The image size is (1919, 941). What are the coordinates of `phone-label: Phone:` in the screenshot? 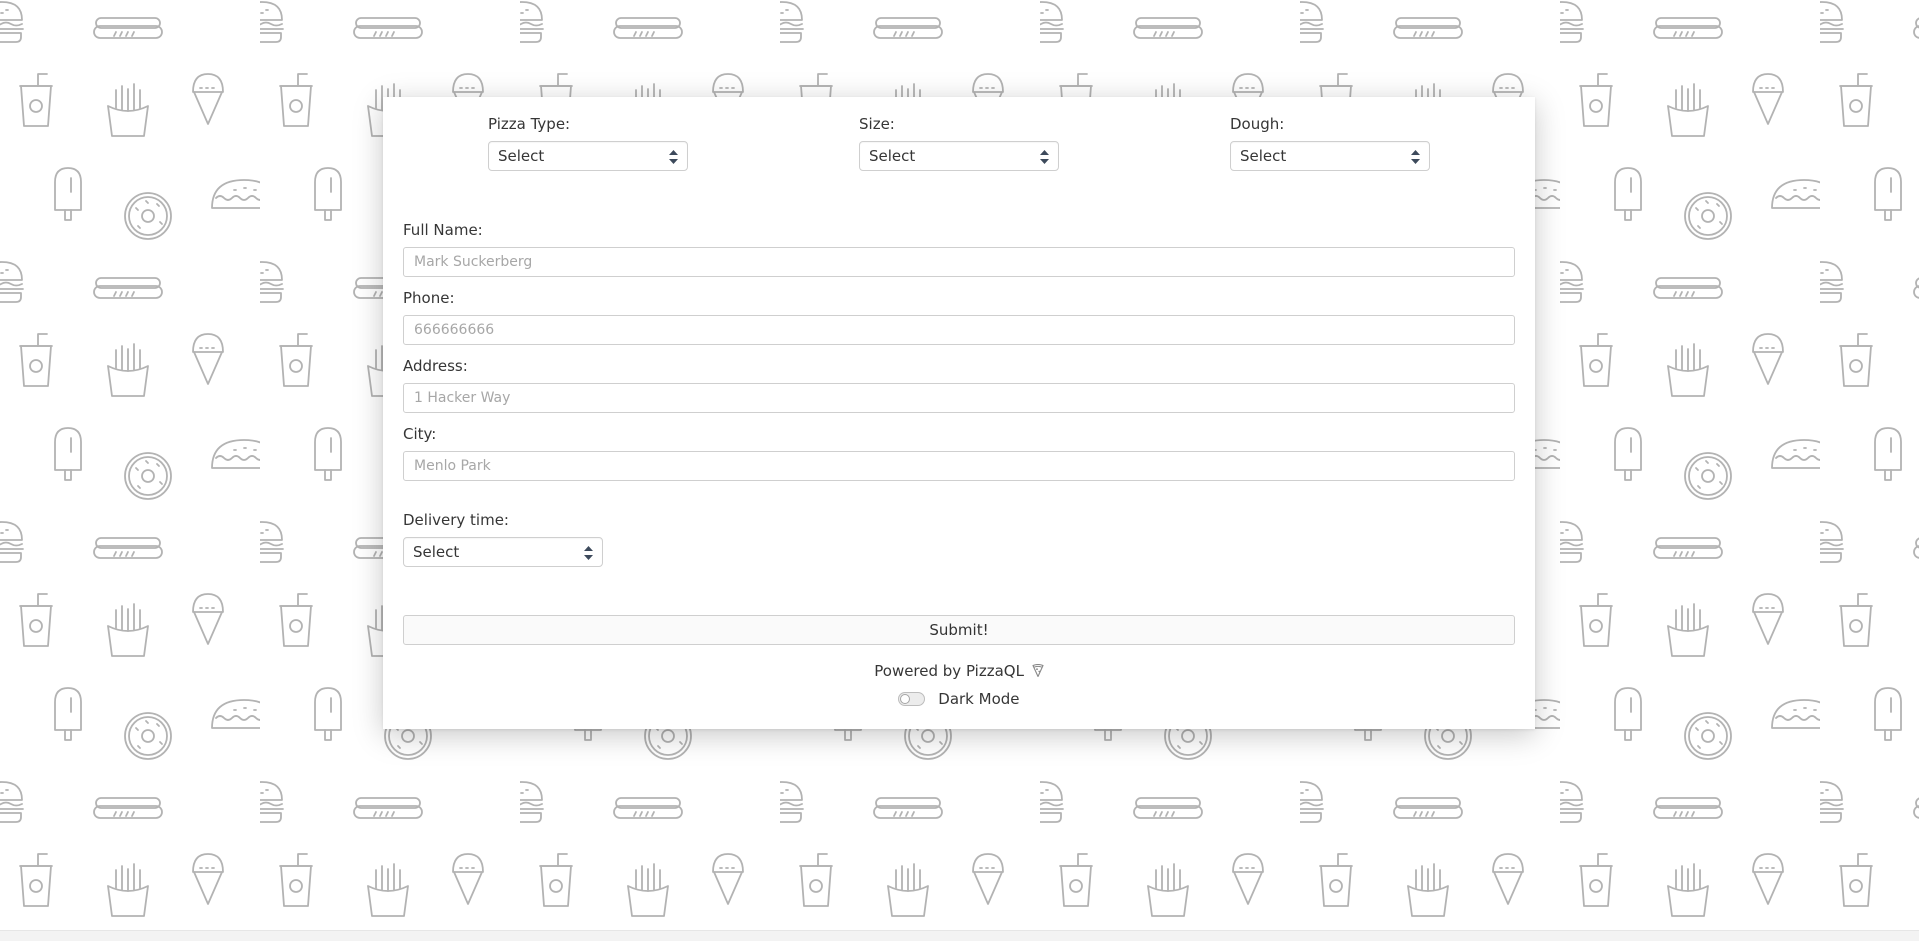 It's located at (429, 298).